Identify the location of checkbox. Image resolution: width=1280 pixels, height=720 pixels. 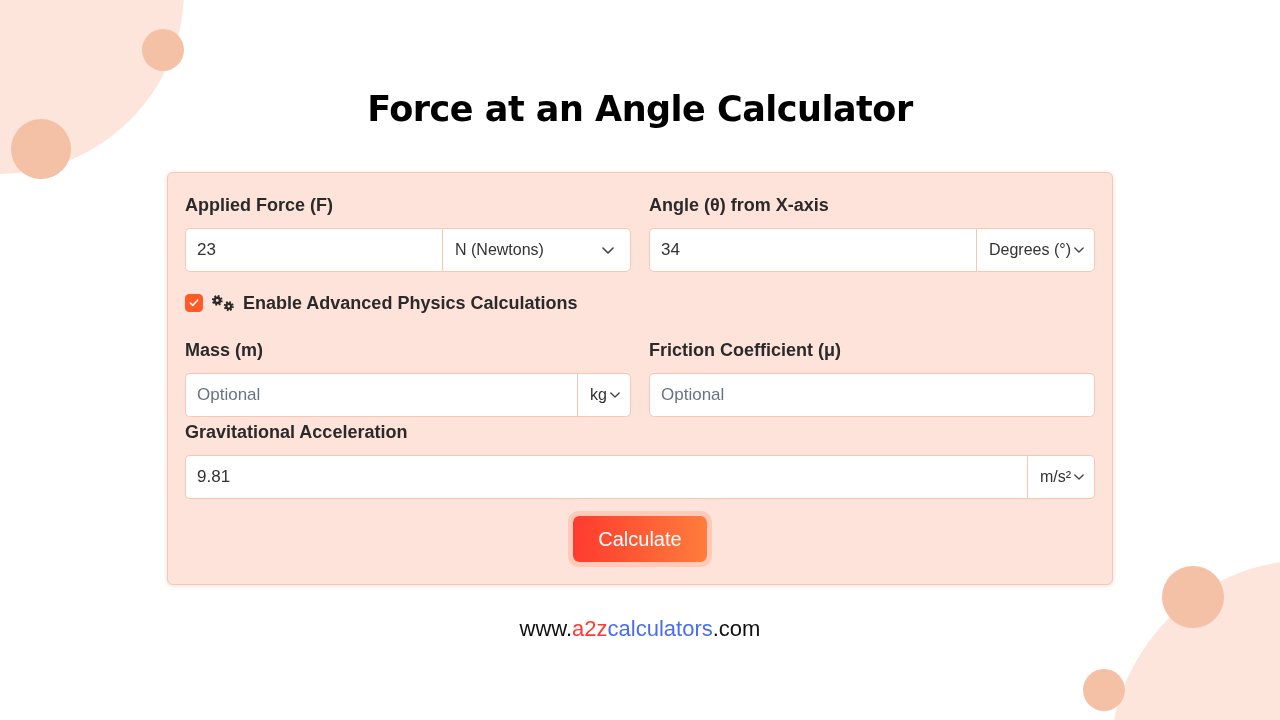
(194, 303).